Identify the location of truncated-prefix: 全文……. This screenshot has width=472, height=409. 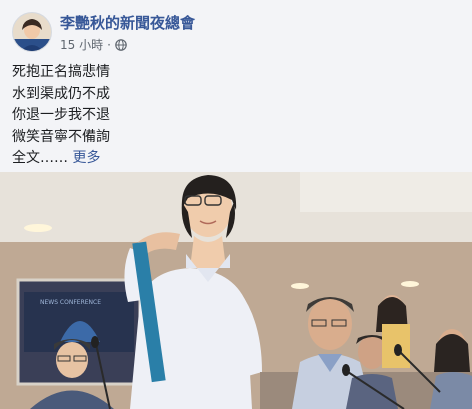
(40, 158).